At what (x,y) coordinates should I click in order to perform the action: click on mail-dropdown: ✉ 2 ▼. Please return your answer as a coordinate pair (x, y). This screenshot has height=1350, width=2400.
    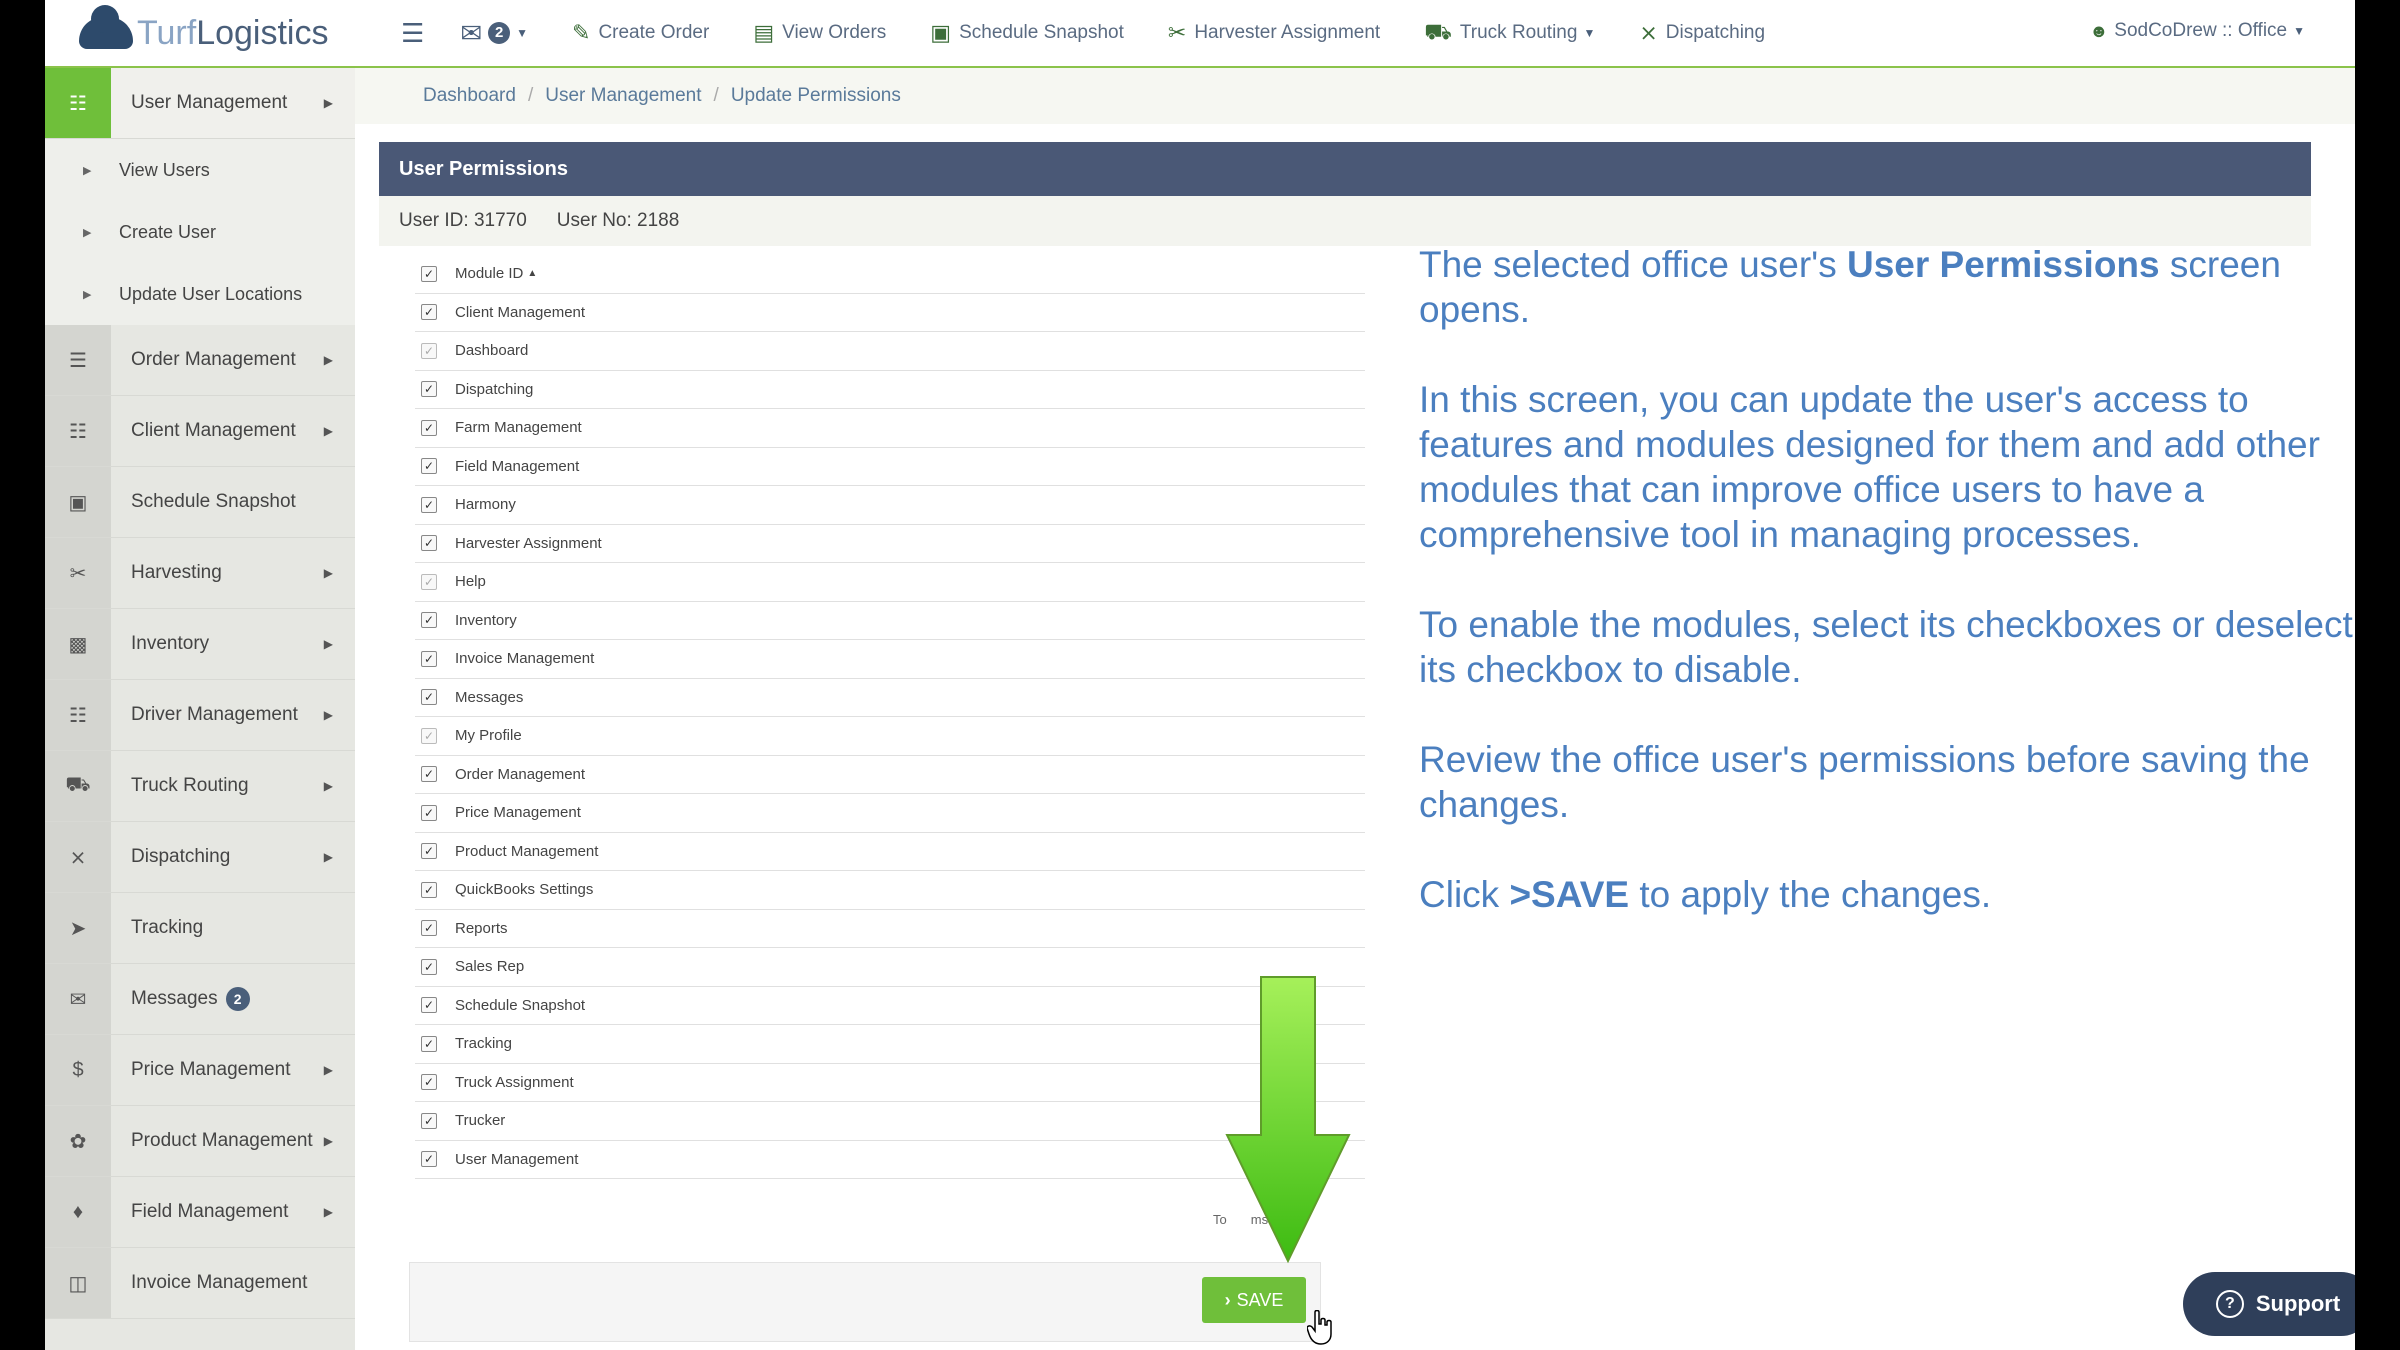
    Looking at the image, I should click on (494, 33).